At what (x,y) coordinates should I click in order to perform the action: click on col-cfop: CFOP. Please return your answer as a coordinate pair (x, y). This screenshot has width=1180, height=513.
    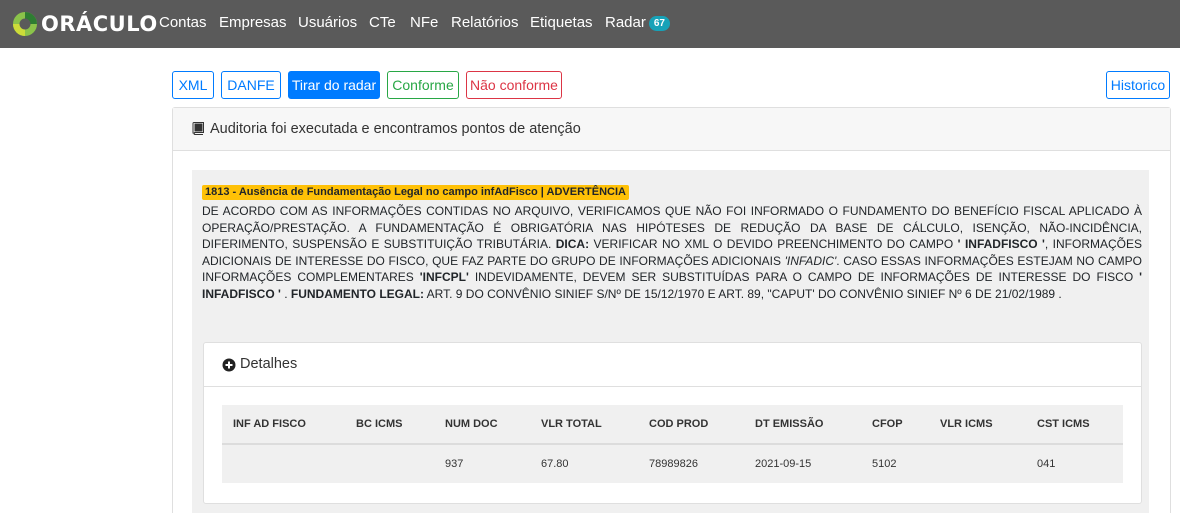
    Looking at the image, I should click on (887, 424).